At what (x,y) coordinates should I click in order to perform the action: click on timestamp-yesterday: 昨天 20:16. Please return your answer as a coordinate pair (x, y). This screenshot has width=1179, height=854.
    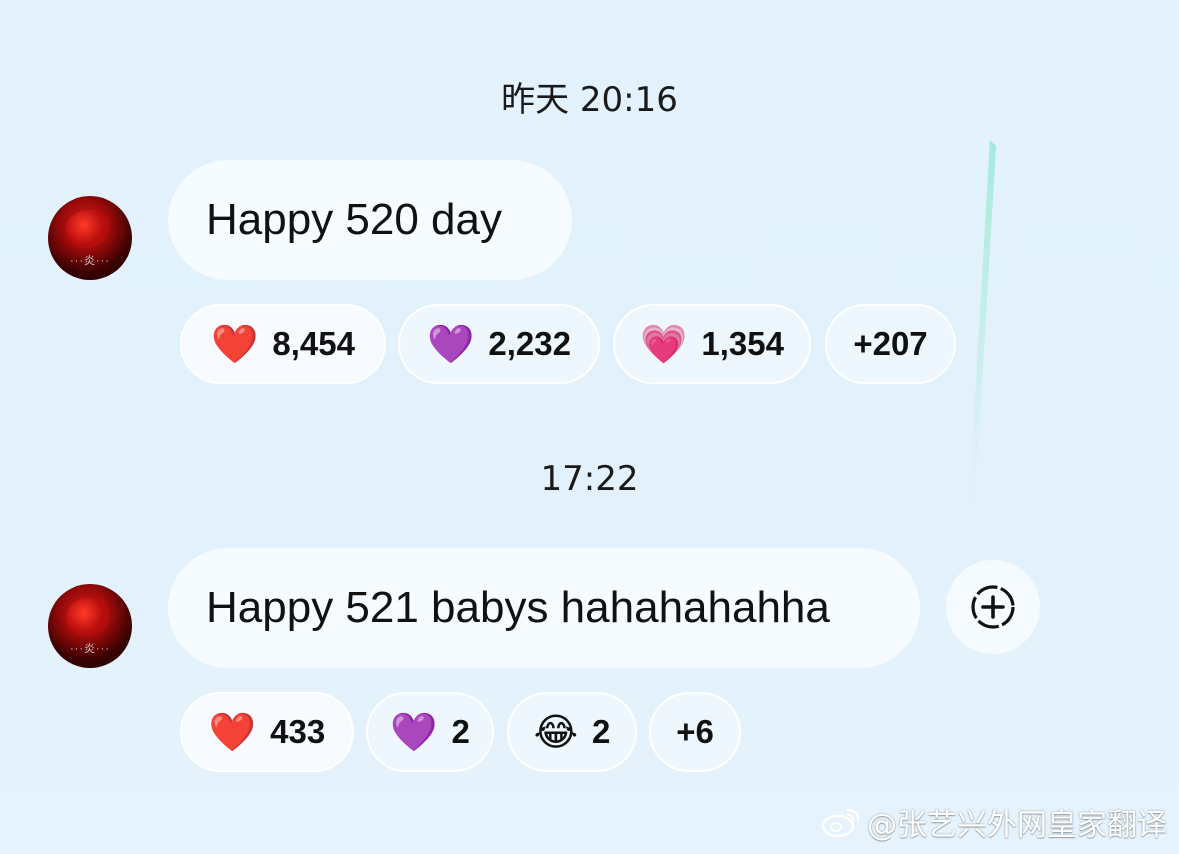
    Looking at the image, I should click on (589, 100).